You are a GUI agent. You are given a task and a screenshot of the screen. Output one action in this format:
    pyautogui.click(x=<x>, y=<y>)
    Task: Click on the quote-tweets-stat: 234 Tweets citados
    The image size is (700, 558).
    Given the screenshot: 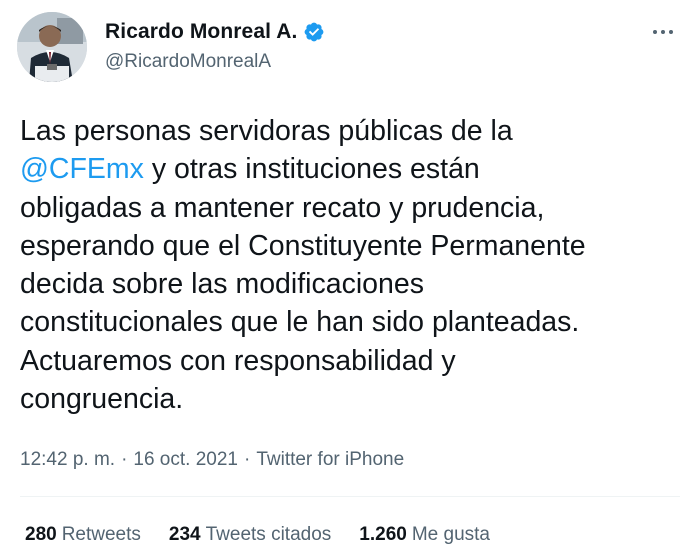 What is the action you would take?
    pyautogui.click(x=250, y=535)
    